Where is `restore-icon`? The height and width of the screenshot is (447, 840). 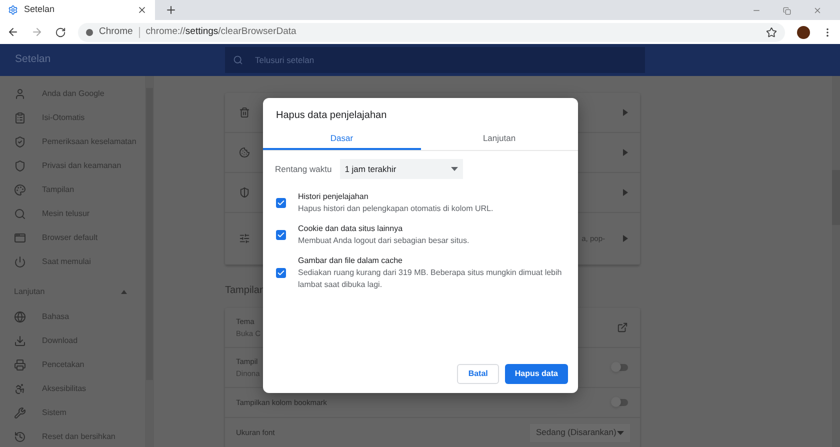
restore-icon is located at coordinates (787, 10).